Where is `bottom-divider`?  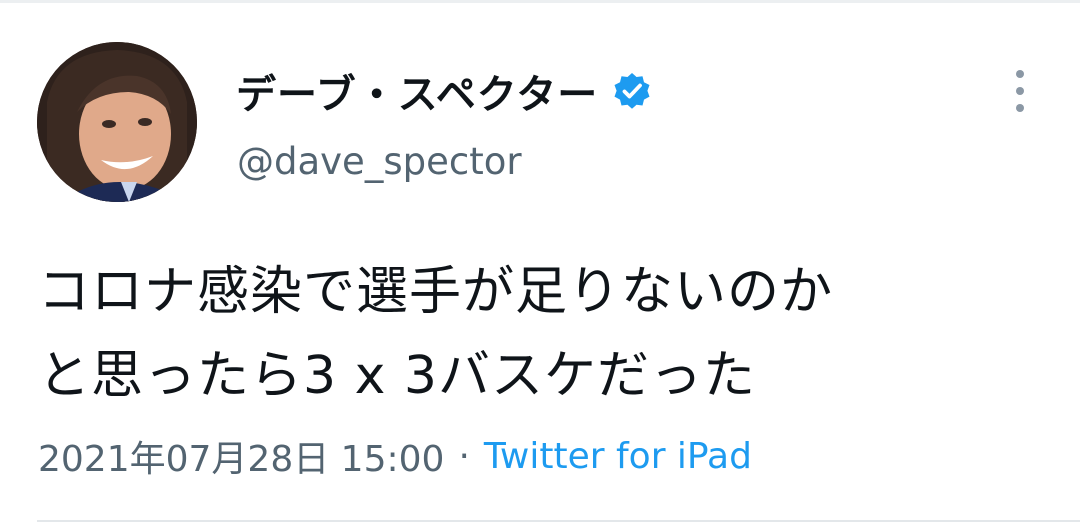 bottom-divider is located at coordinates (558, 521).